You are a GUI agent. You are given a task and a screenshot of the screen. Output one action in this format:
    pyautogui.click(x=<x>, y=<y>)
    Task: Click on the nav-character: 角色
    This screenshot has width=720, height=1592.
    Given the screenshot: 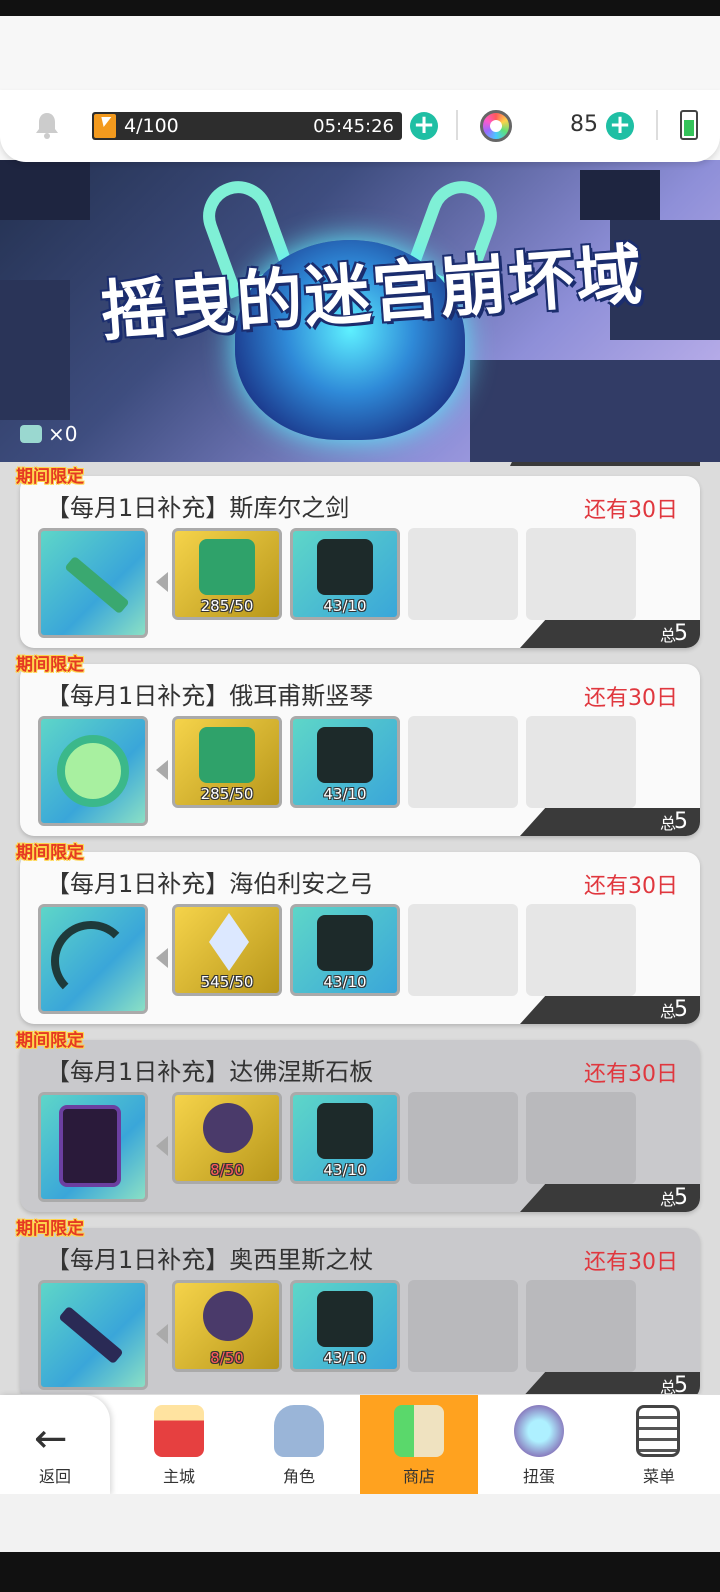 What is the action you would take?
    pyautogui.click(x=299, y=1445)
    